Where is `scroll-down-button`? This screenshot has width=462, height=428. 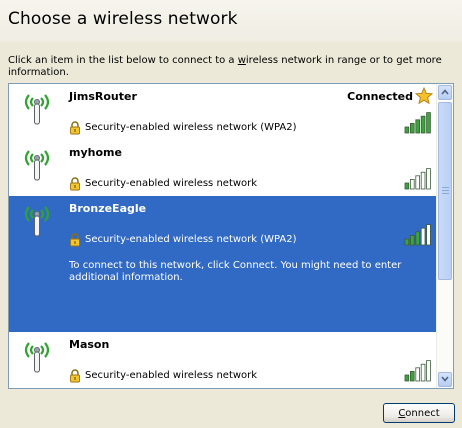 scroll-down-button is located at coordinates (445, 379).